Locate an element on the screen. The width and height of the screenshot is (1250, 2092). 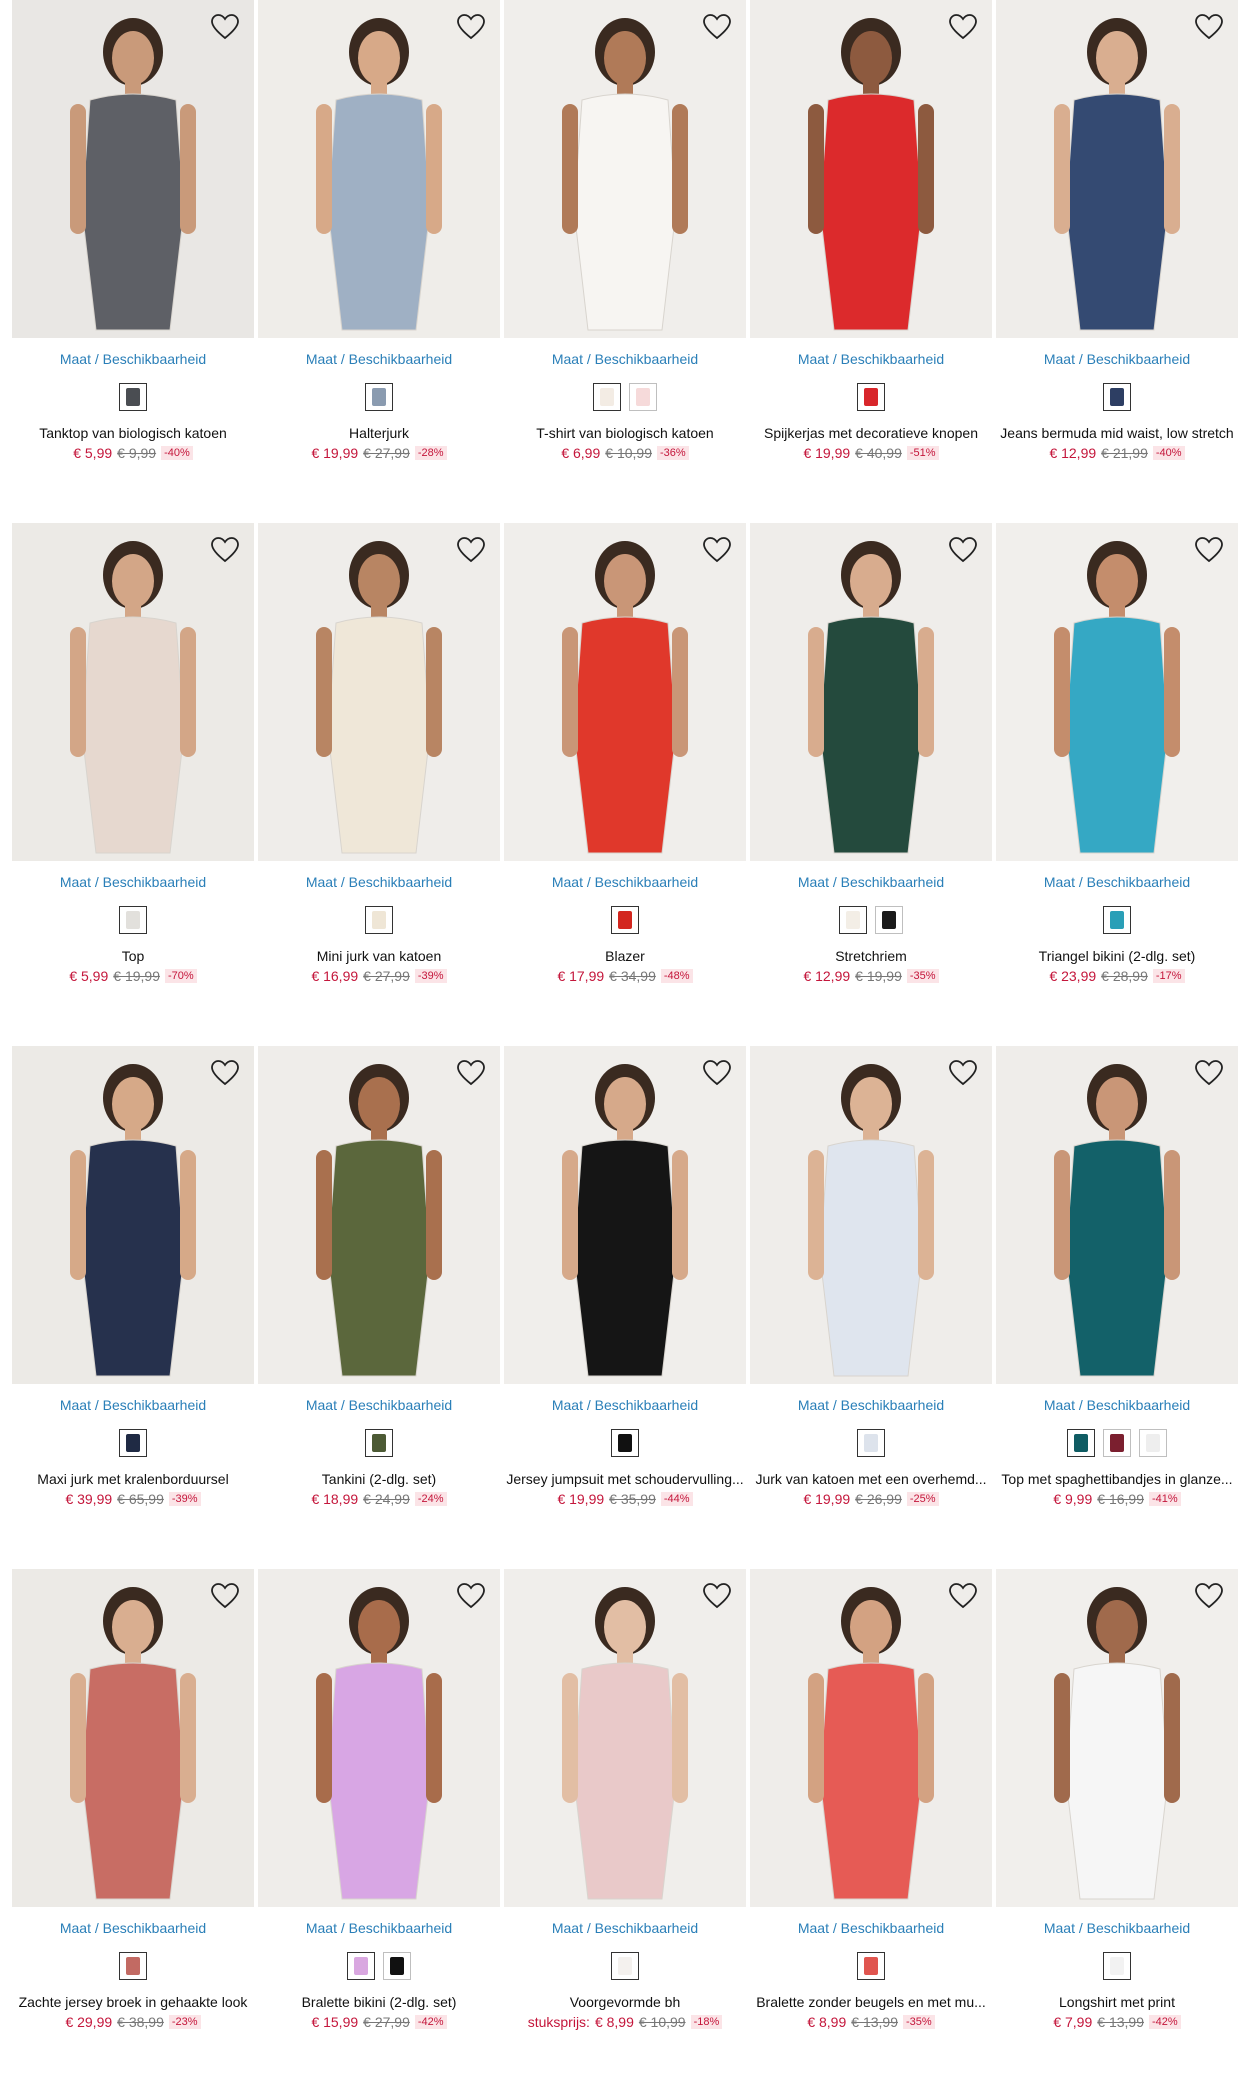
product-name: Longshirt met print is located at coordinates (1117, 2002).